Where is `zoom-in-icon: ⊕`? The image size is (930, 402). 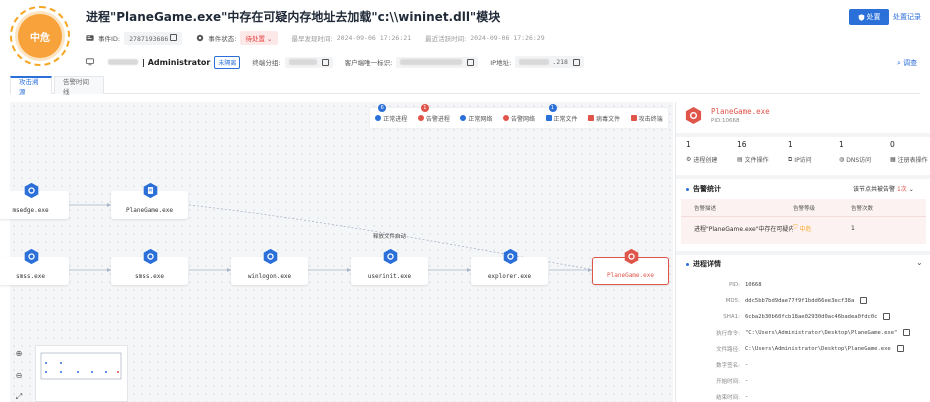
zoom-in-icon: ⊕ is located at coordinates (19, 353).